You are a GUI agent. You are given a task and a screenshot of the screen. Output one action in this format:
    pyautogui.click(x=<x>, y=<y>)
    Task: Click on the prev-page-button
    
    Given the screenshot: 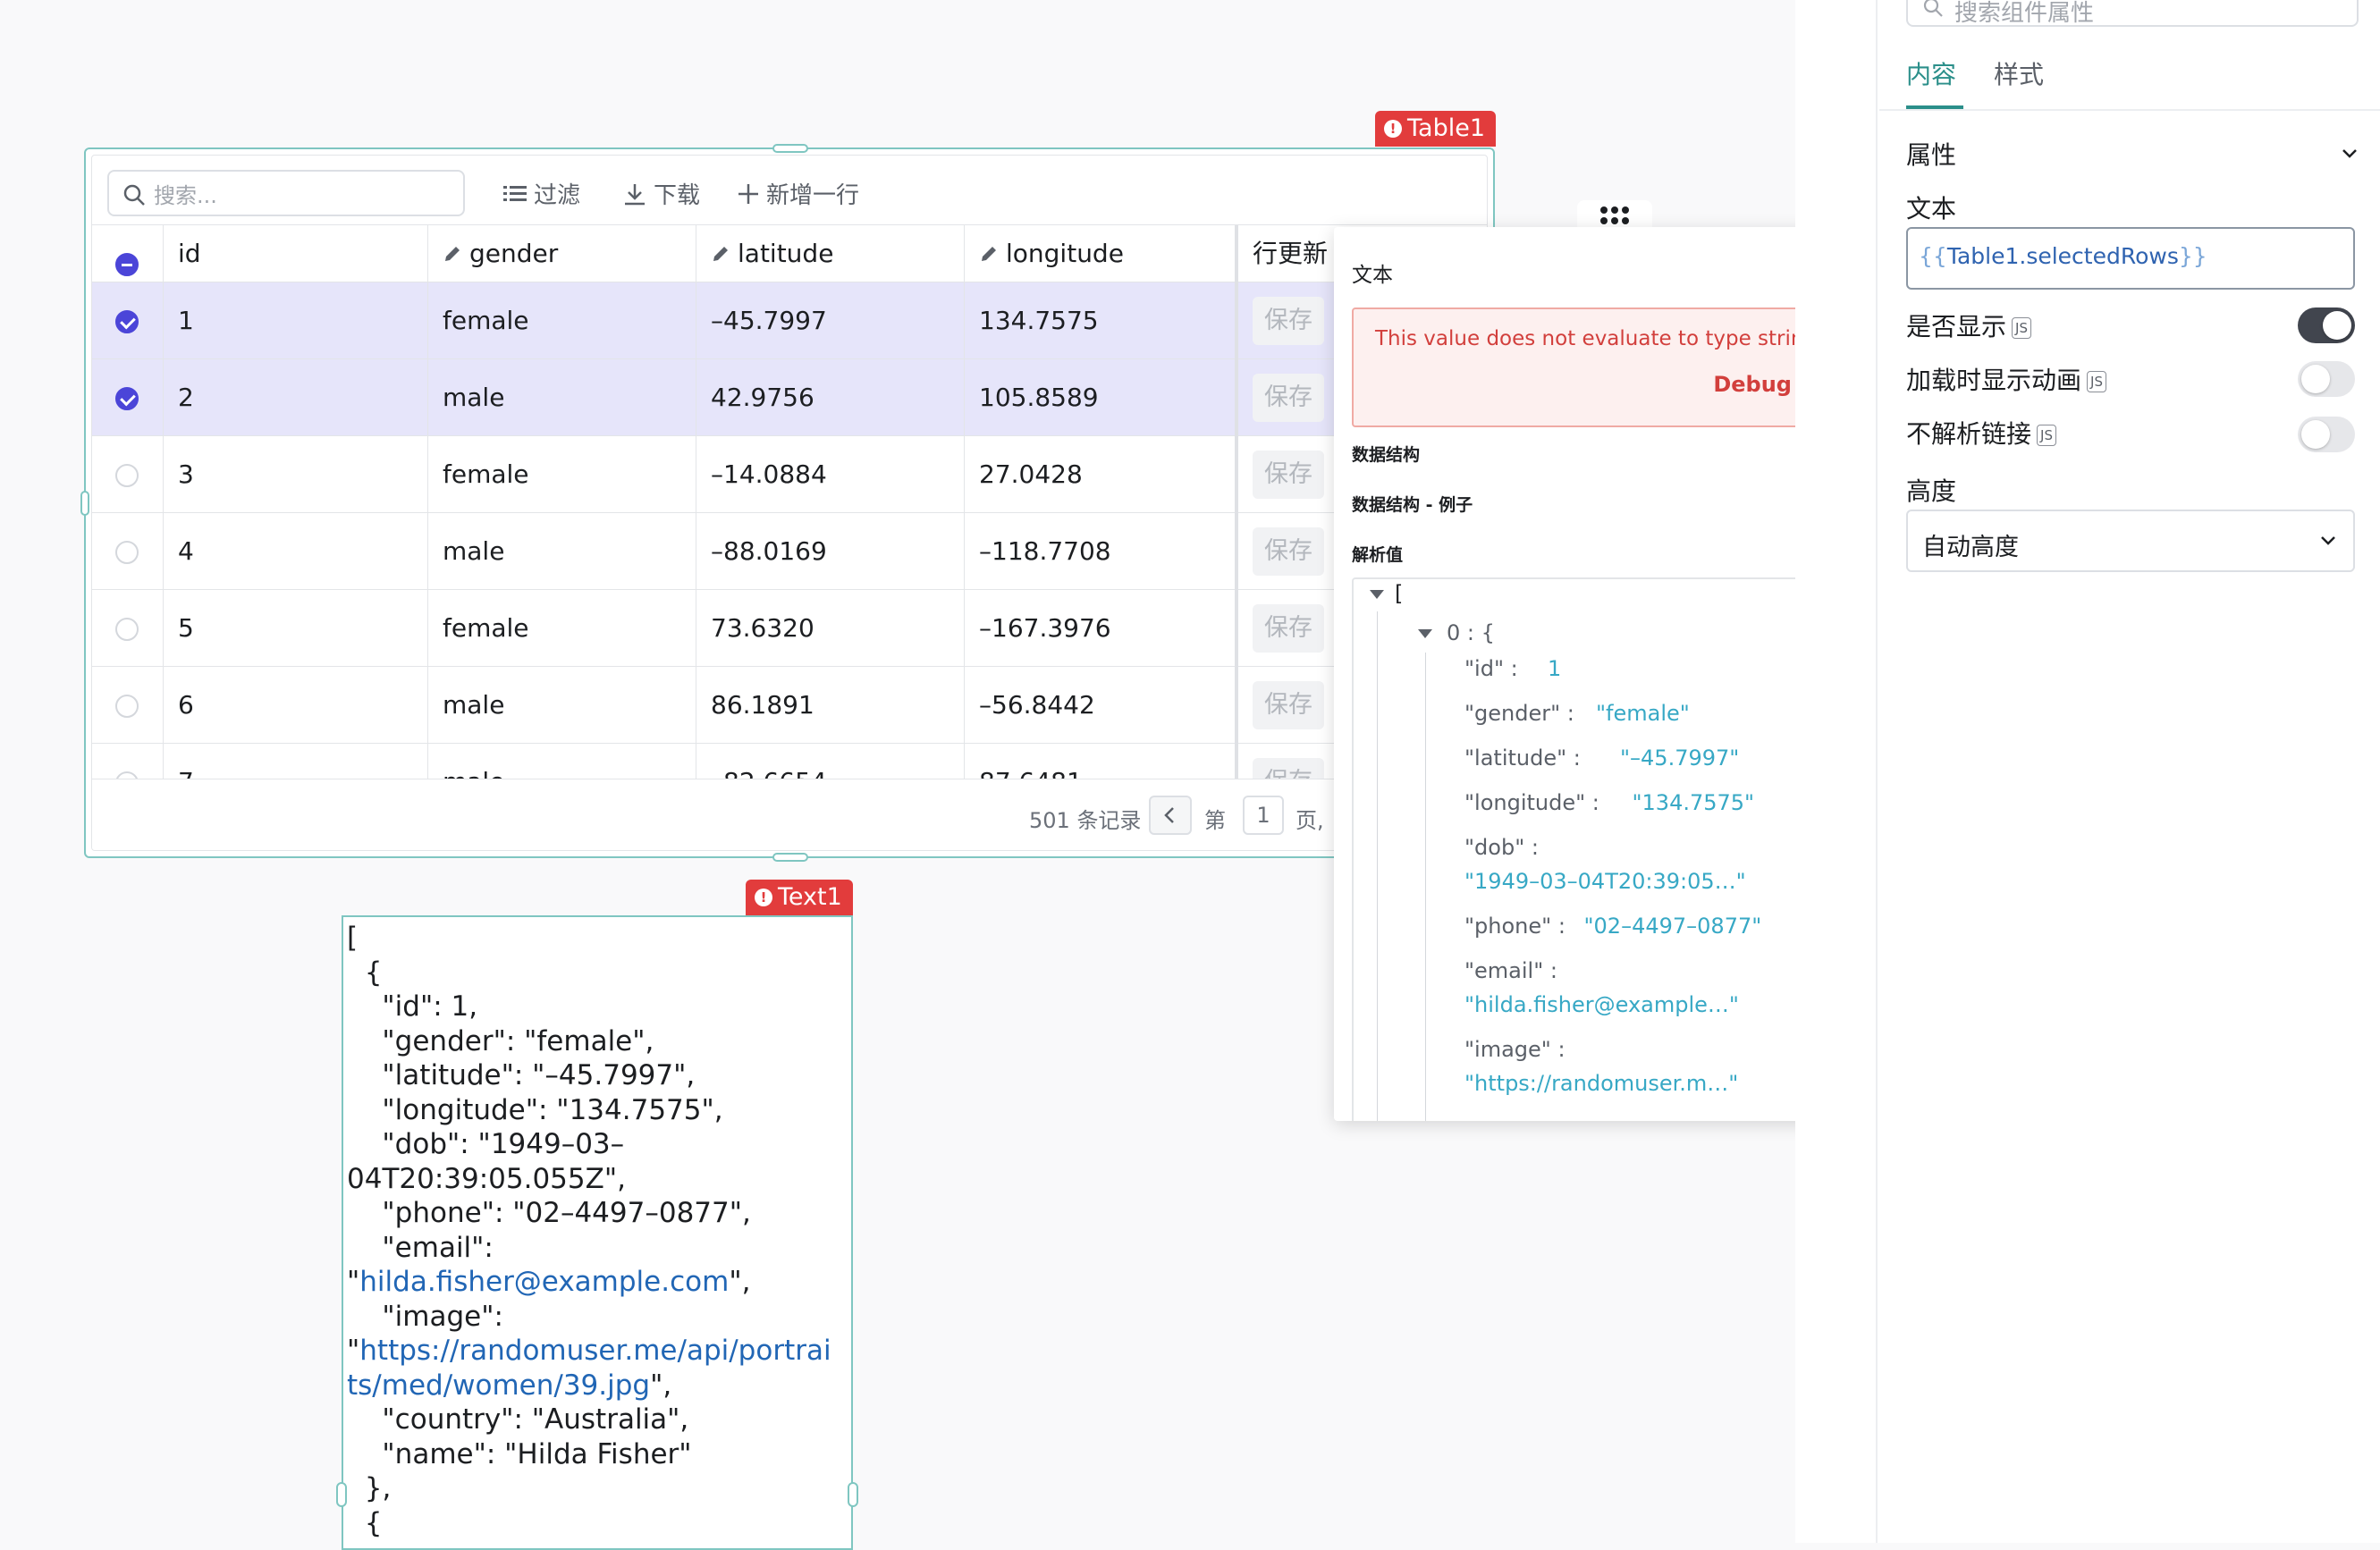 What is the action you would take?
    pyautogui.click(x=1170, y=815)
    